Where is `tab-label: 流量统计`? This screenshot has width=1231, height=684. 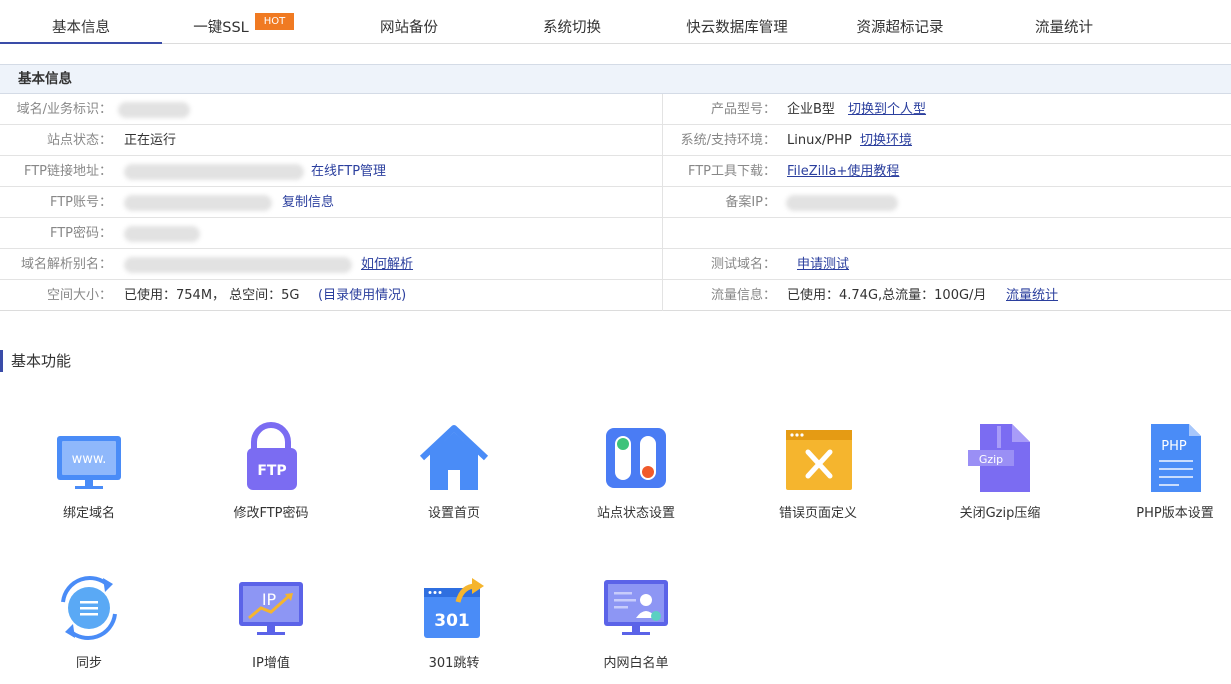 tab-label: 流量统计 is located at coordinates (1064, 28).